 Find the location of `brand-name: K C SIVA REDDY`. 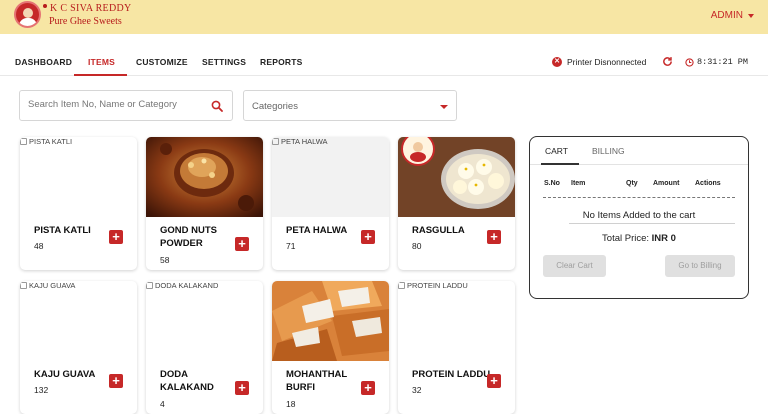

brand-name: K C SIVA REDDY is located at coordinates (87, 8).